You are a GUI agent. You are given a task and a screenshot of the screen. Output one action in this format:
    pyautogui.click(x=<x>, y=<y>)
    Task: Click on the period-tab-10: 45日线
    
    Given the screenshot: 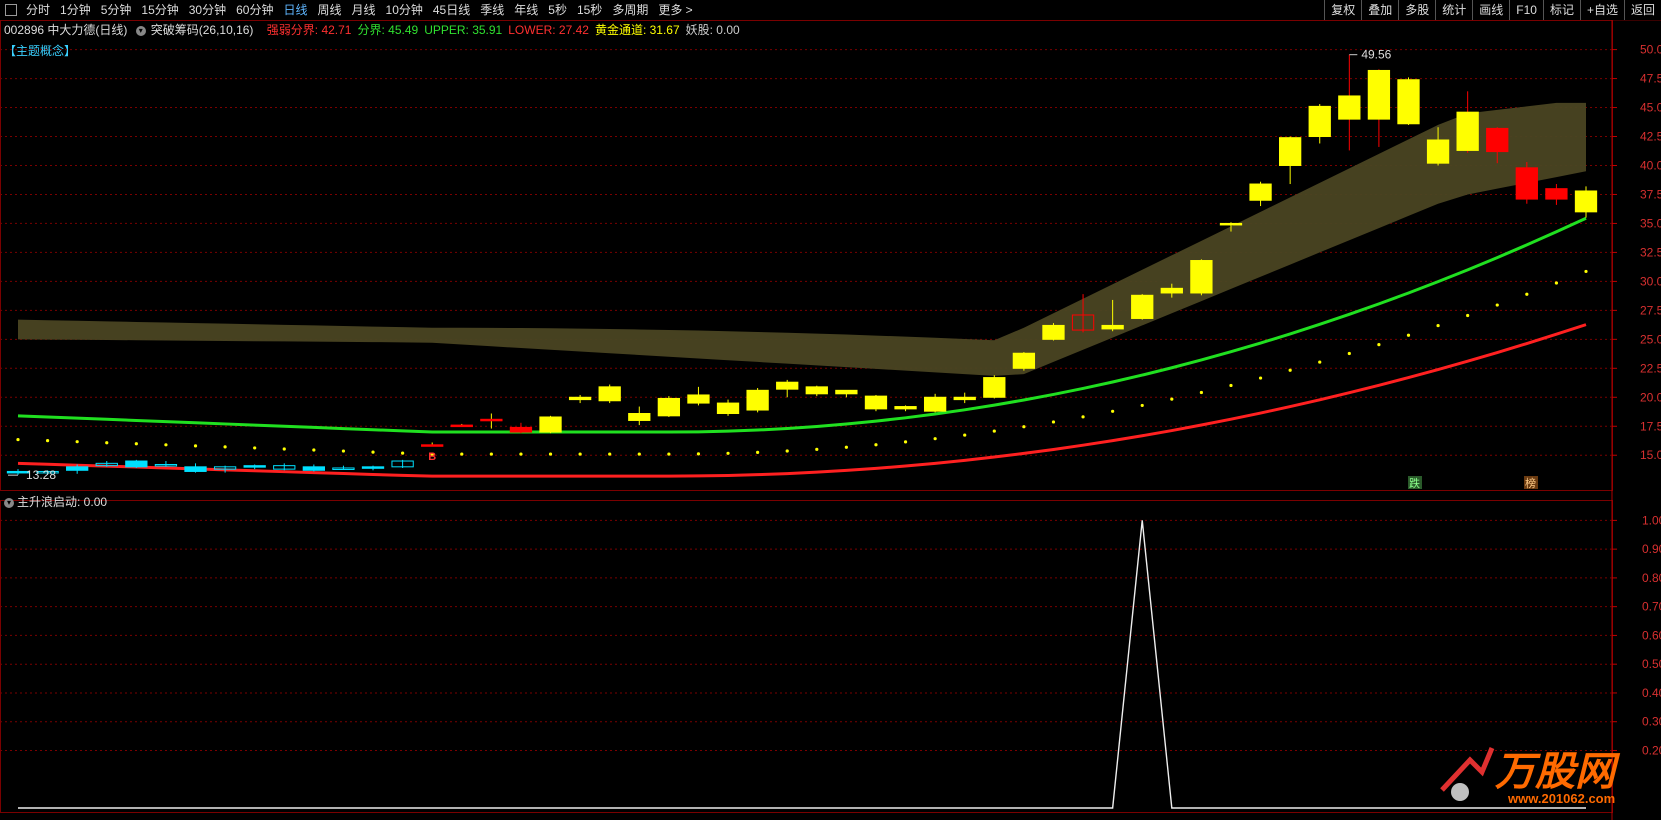 What is the action you would take?
    pyautogui.click(x=451, y=10)
    